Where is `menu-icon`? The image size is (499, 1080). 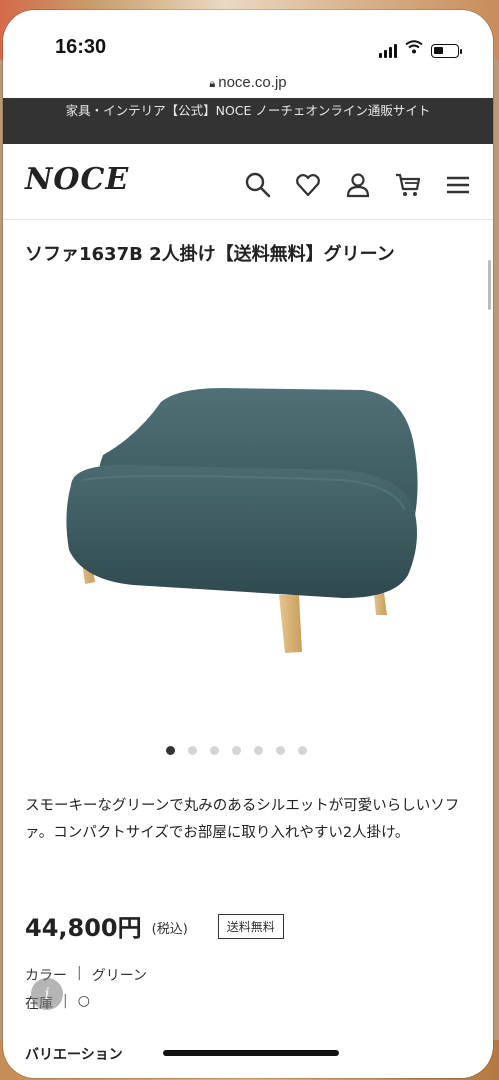 menu-icon is located at coordinates (458, 185).